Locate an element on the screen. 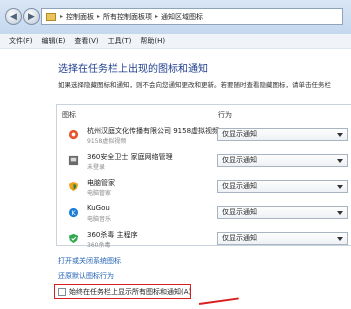 The image size is (351, 309). back-button: ◀ is located at coordinates (13, 16).